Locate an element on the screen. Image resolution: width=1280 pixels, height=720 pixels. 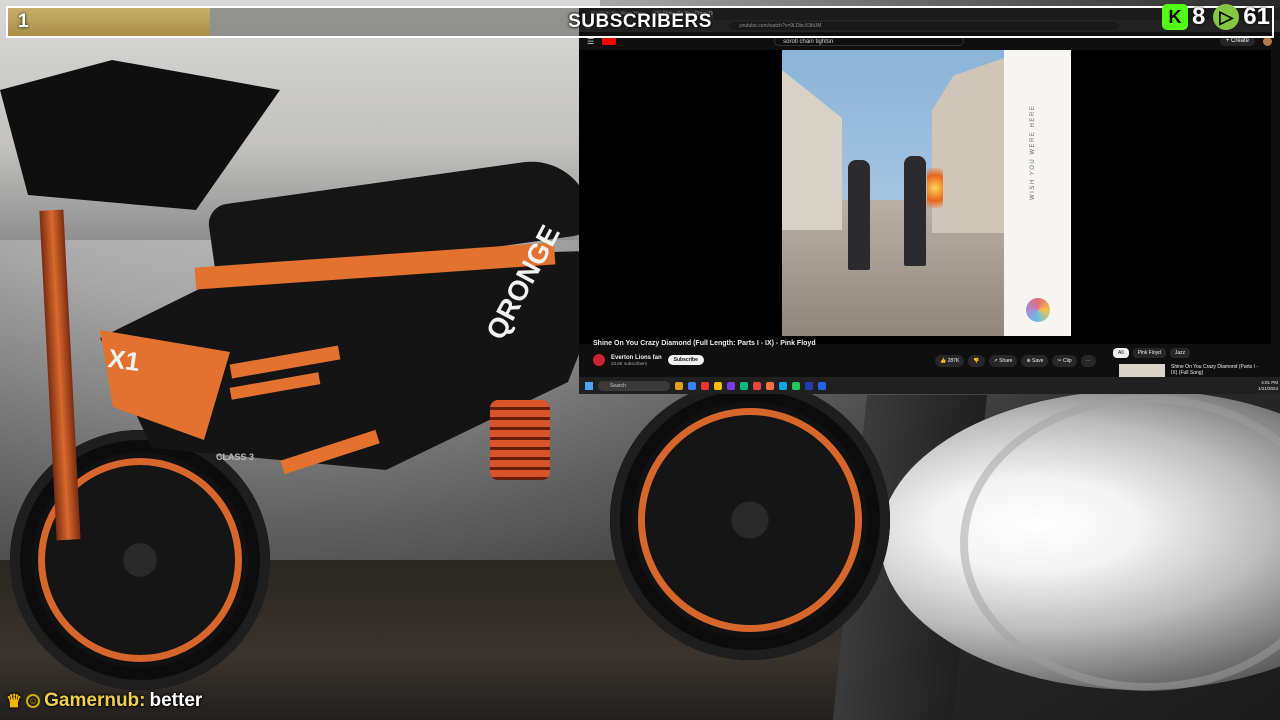
goal-title: SUBSCRIBERS is located at coordinates (640, 21).